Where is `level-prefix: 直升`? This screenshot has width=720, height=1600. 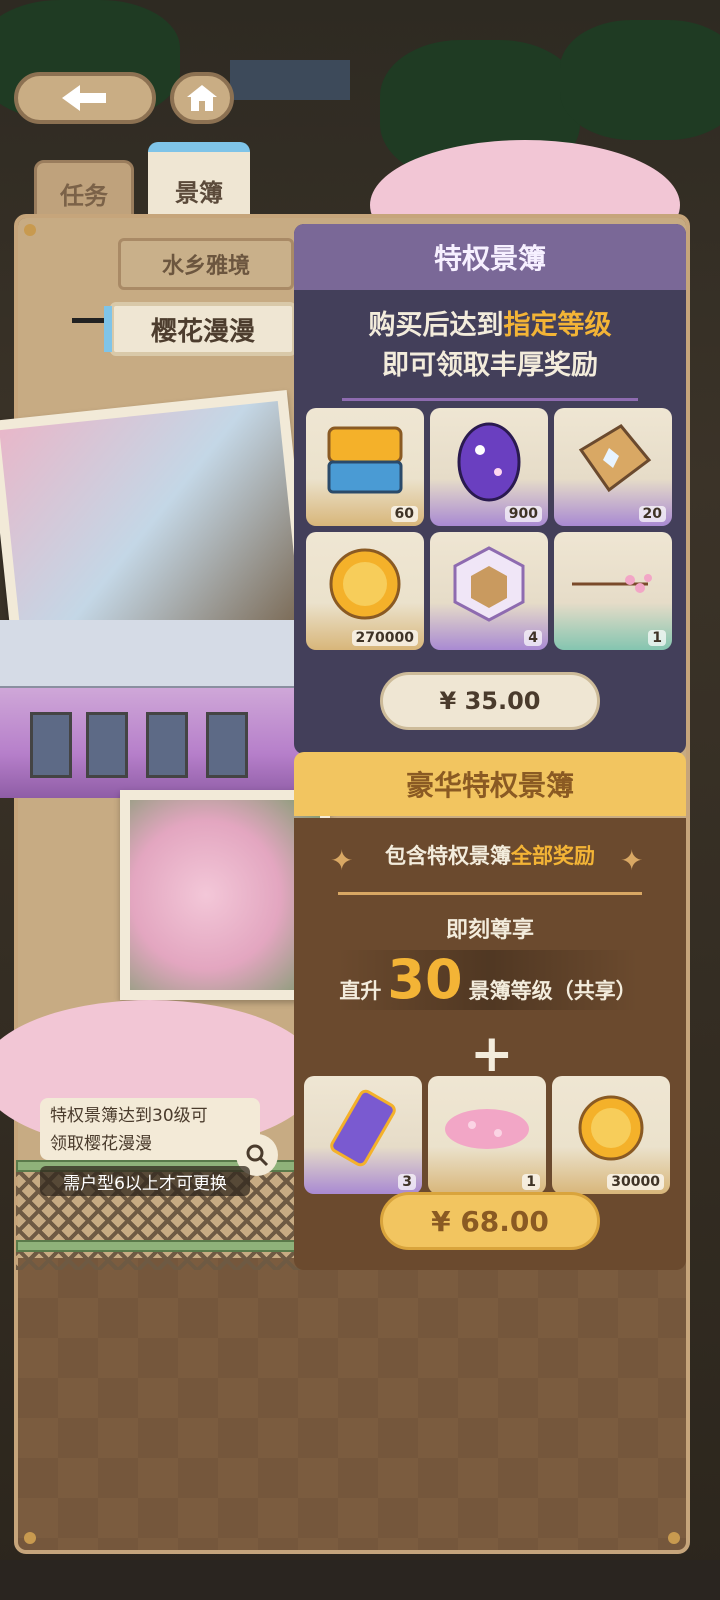
level-prefix: 直升 is located at coordinates (360, 991).